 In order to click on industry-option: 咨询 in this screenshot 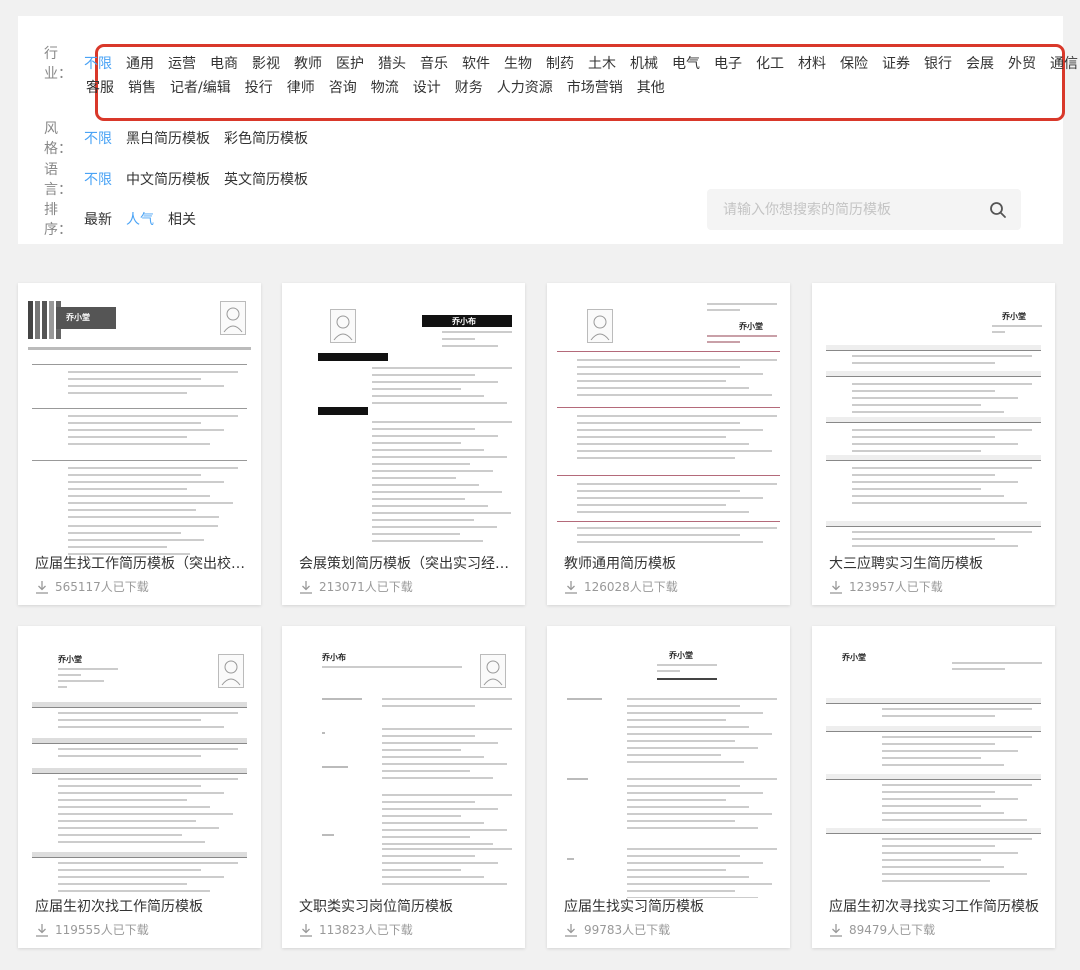, I will do `click(343, 87)`.